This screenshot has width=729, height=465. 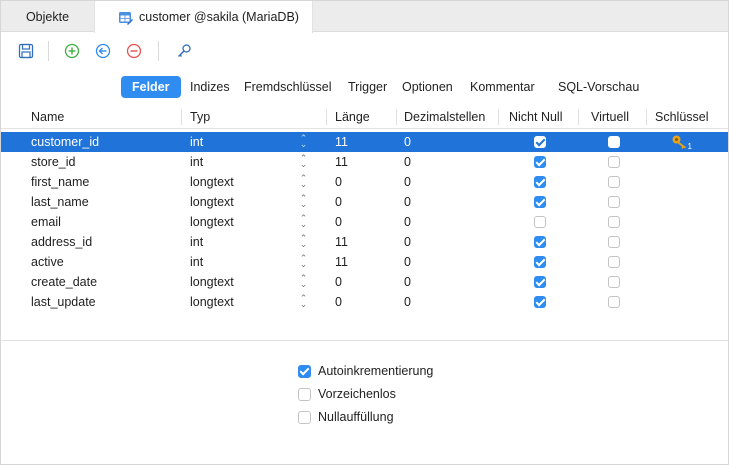 What do you see at coordinates (364, 222) in the screenshot?
I see `table-row: email longtext ⌃ ⌄ 0 0` at bounding box center [364, 222].